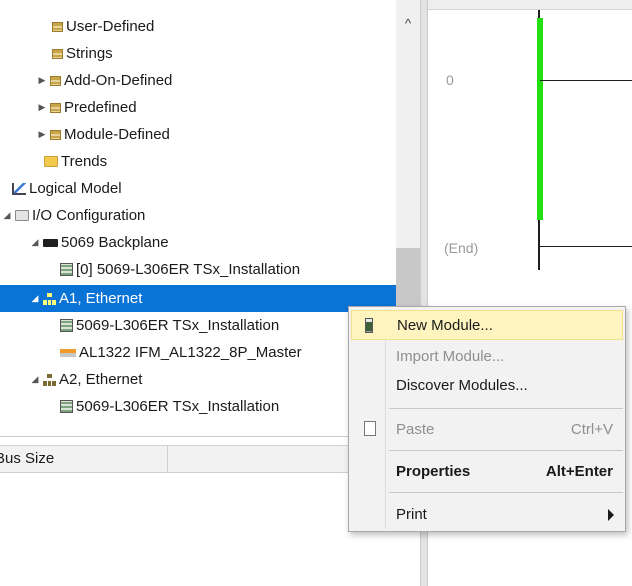 This screenshot has width=632, height=586. What do you see at coordinates (22, 215) in the screenshot?
I see `io-configuration-icon` at bounding box center [22, 215].